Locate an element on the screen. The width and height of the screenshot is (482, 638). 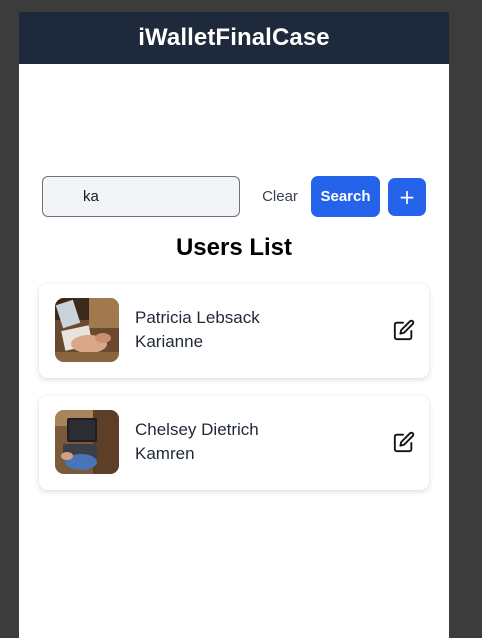
user-card: Chelsey Dietrich Kamren is located at coordinates (234, 443).